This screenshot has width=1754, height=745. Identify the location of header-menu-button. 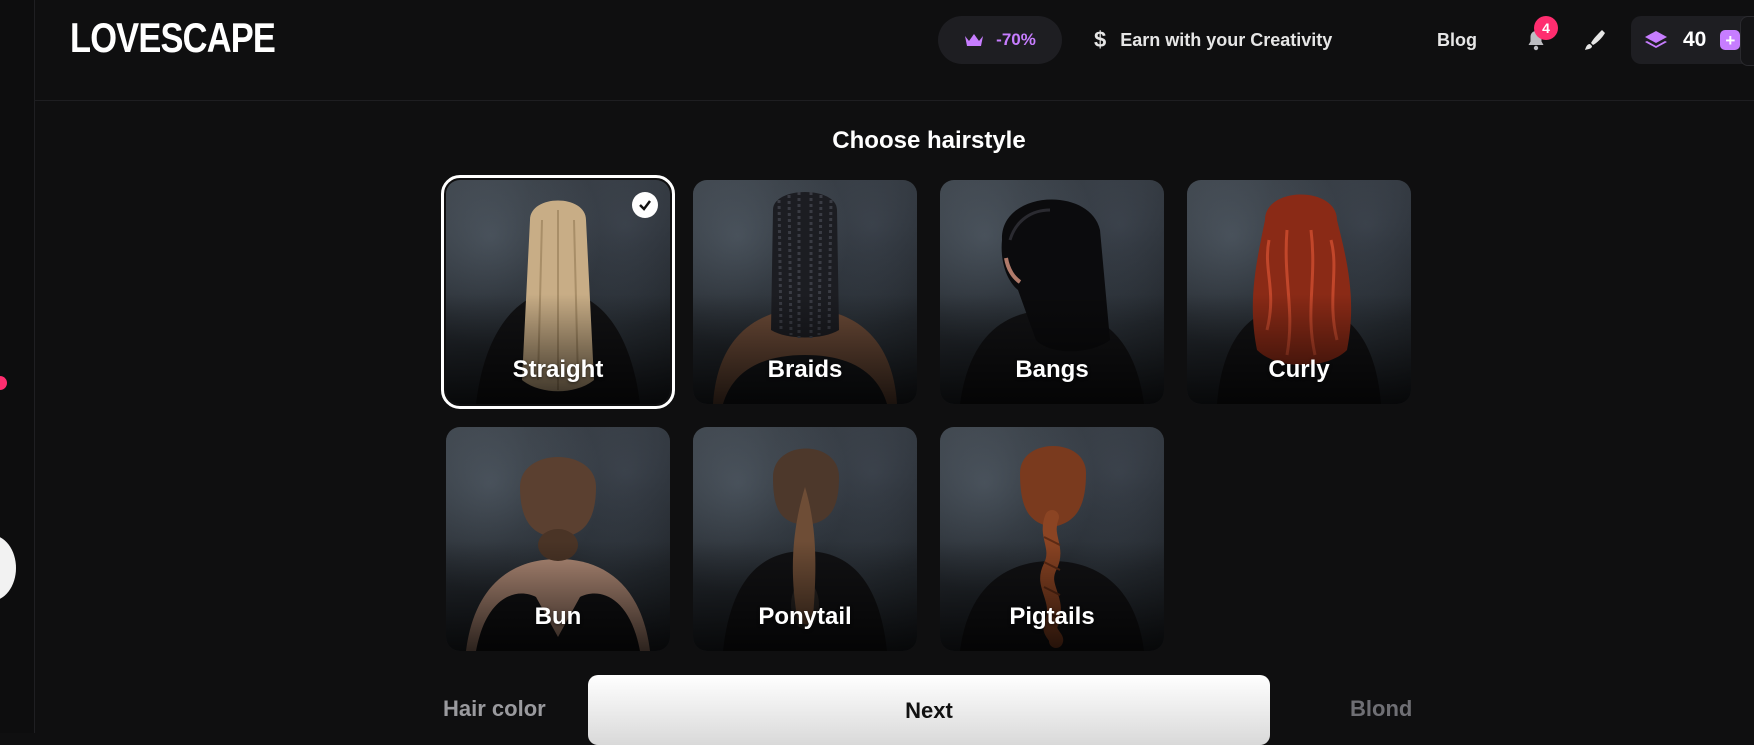
(1747, 41).